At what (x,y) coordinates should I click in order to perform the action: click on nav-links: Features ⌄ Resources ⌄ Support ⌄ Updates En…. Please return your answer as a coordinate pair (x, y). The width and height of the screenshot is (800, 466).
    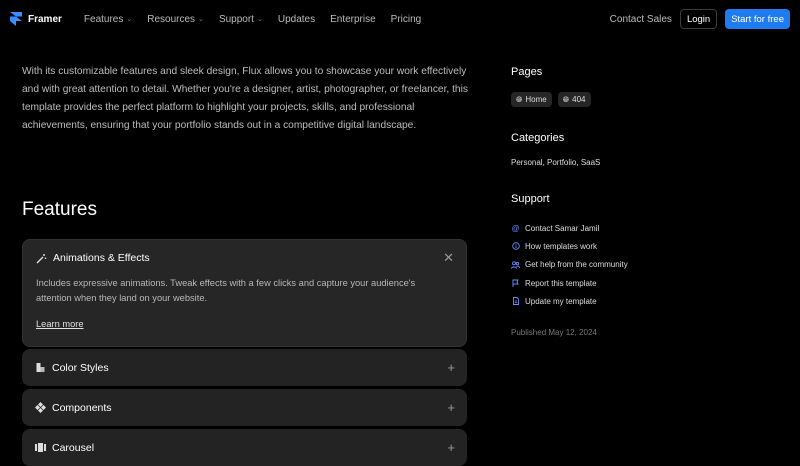
    Looking at the image, I should click on (260, 19).